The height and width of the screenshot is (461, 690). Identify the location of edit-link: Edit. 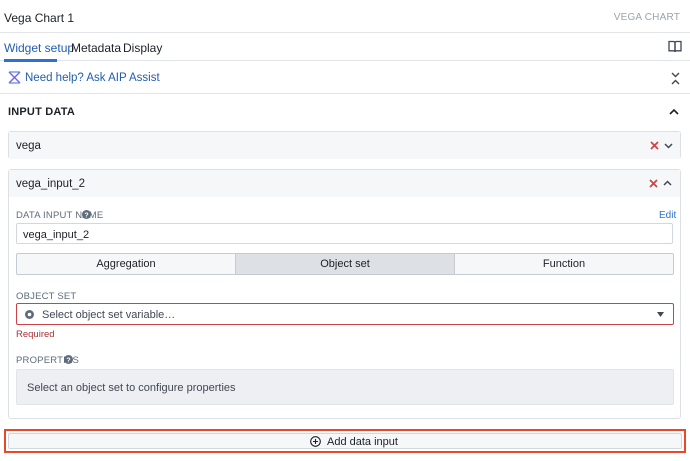
(667, 215).